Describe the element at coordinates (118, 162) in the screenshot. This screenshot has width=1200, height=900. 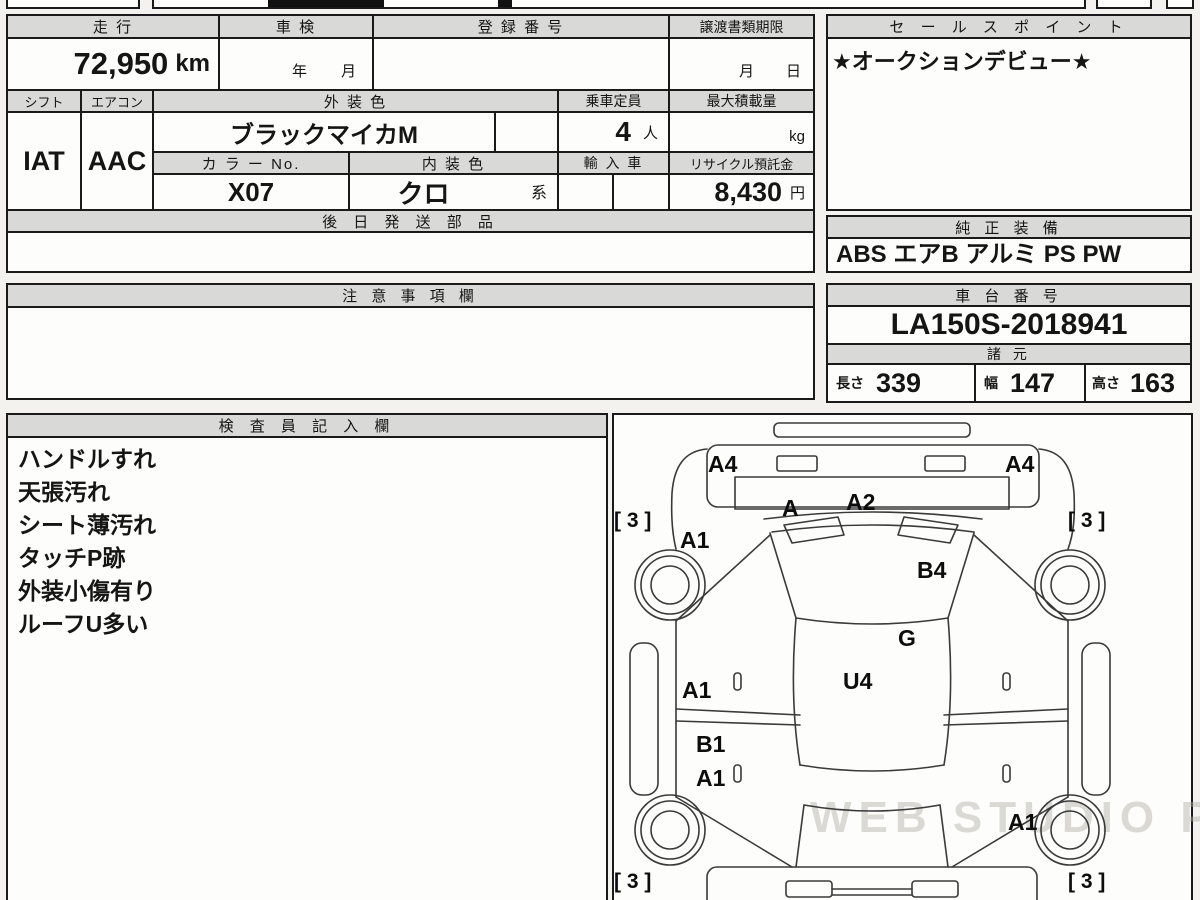
I see `aircon-value: AAC` at that location.